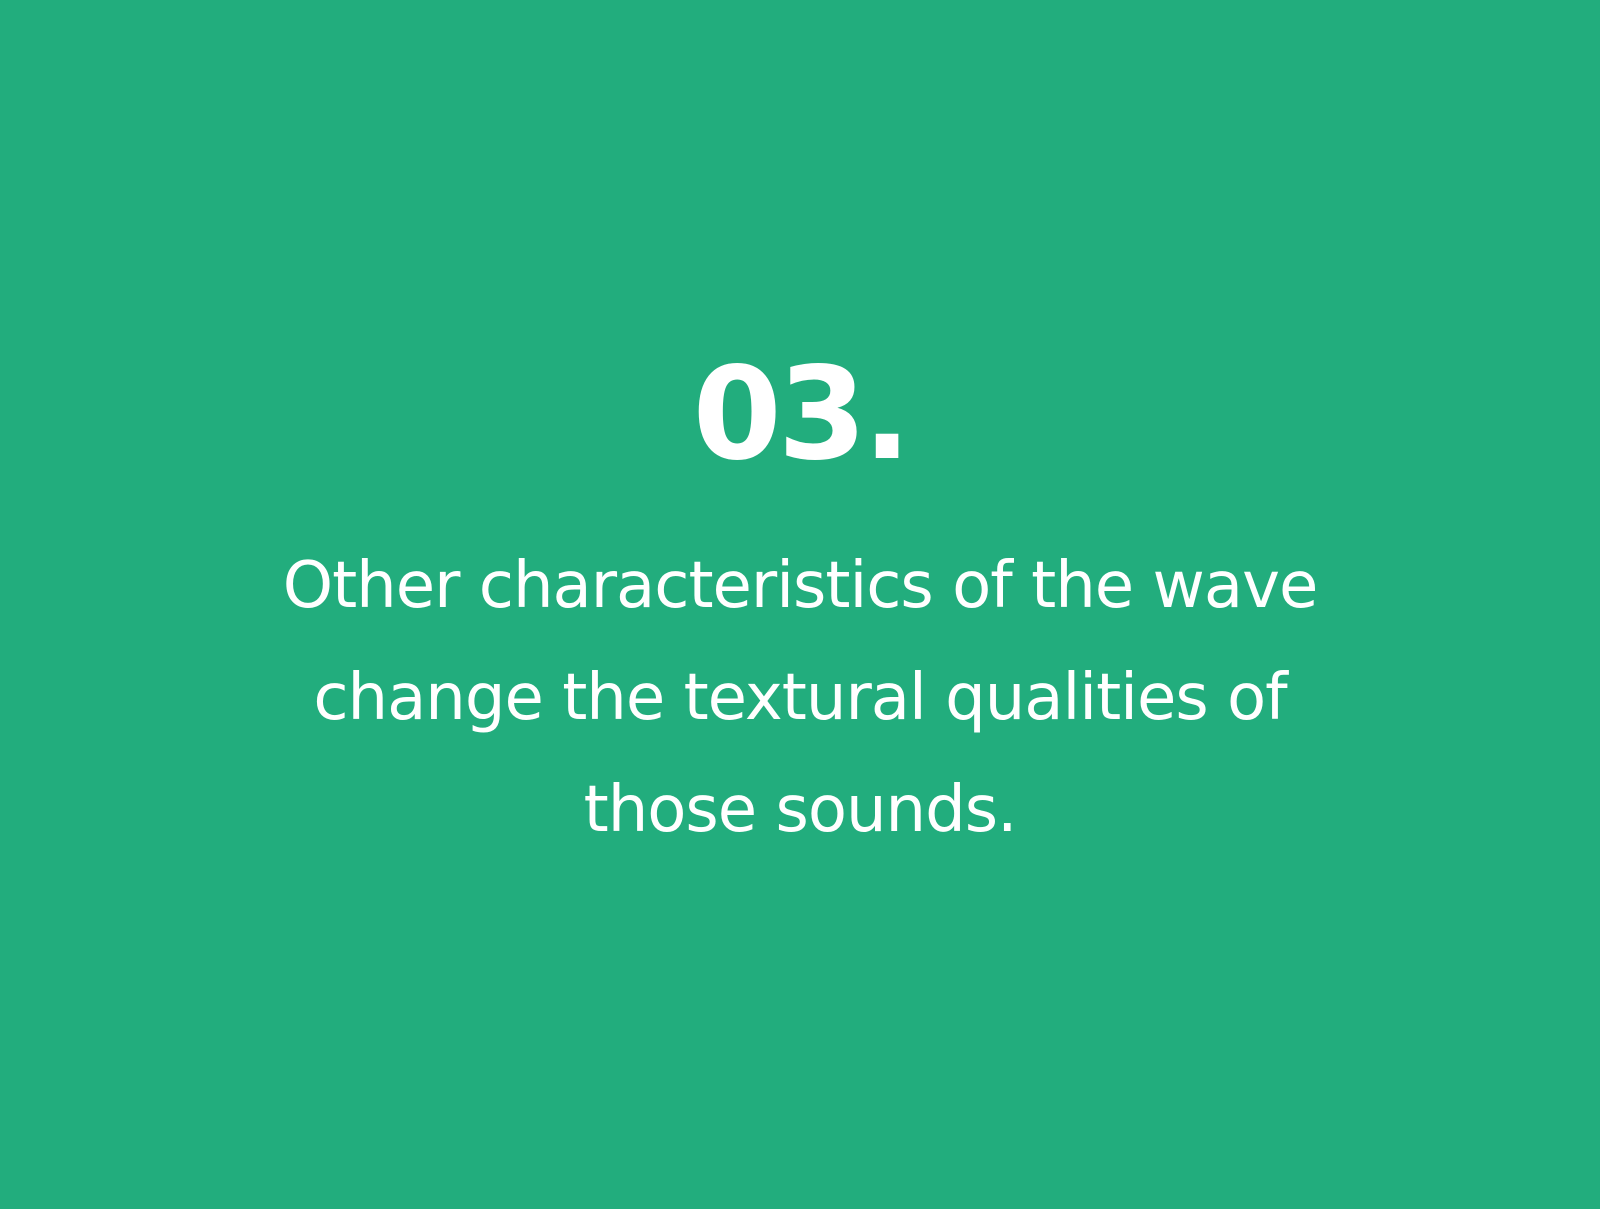 This screenshot has width=1600, height=1209. I want to click on body-text-line-3: those sounds., so click(800, 810).